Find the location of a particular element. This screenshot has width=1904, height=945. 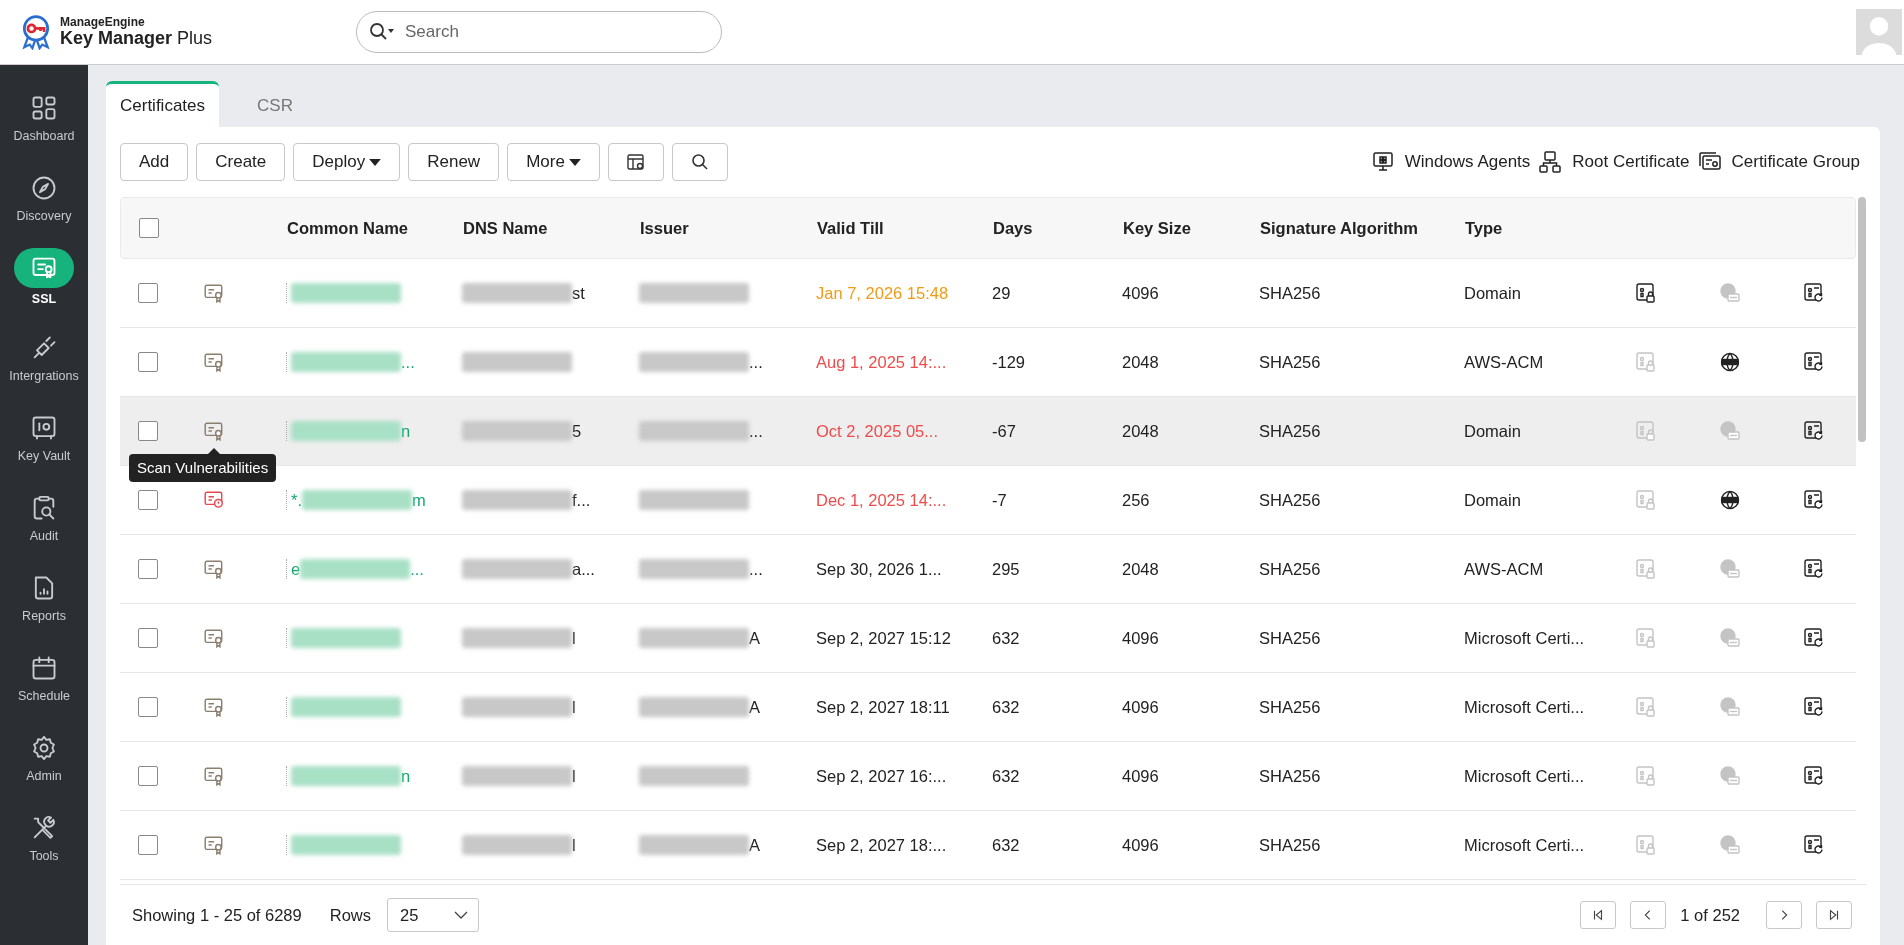

tab: Certificates is located at coordinates (163, 104).